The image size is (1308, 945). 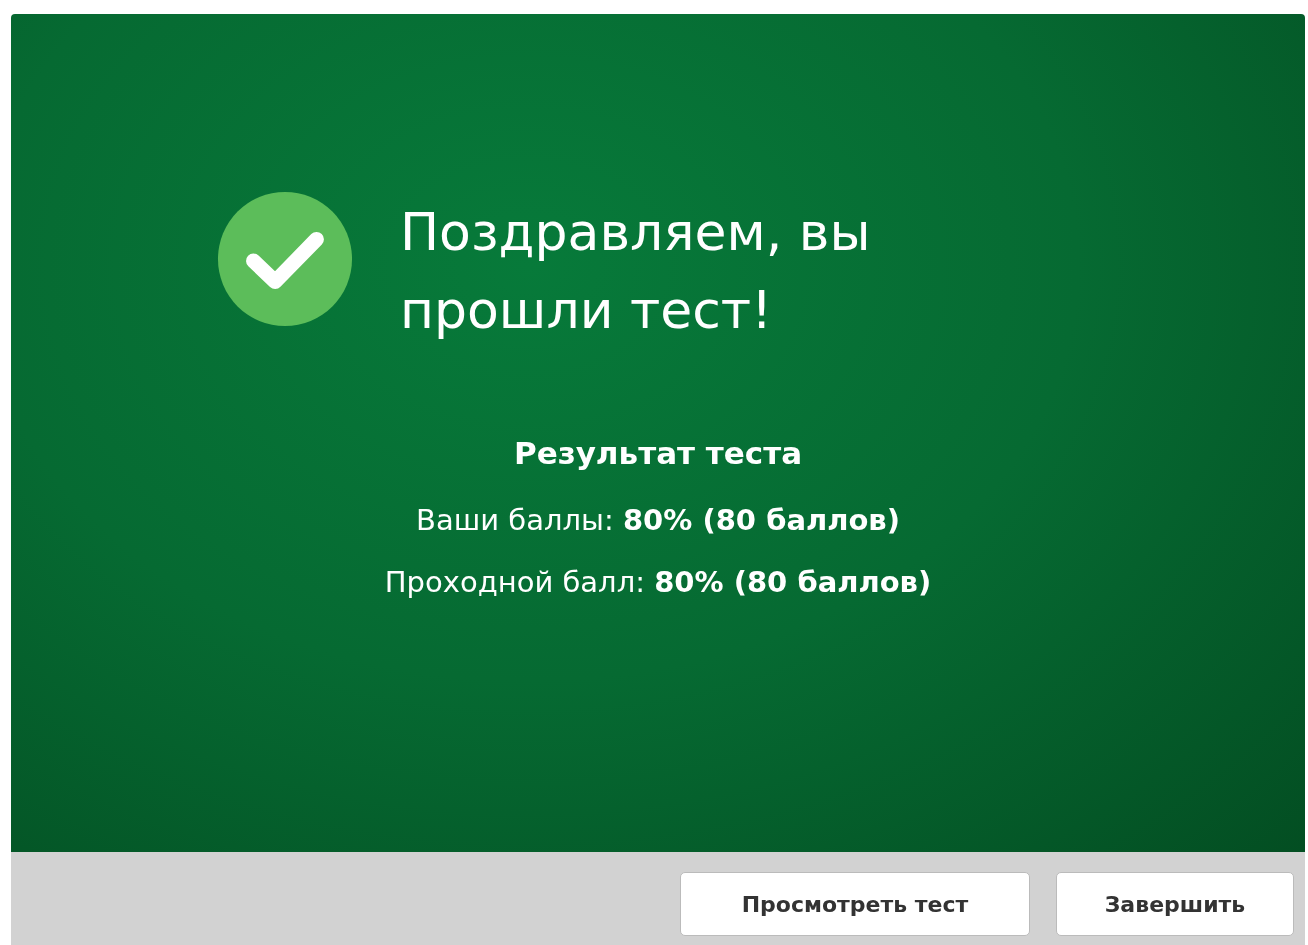 What do you see at coordinates (658, 453) in the screenshot?
I see `result-heading: Результат теста` at bounding box center [658, 453].